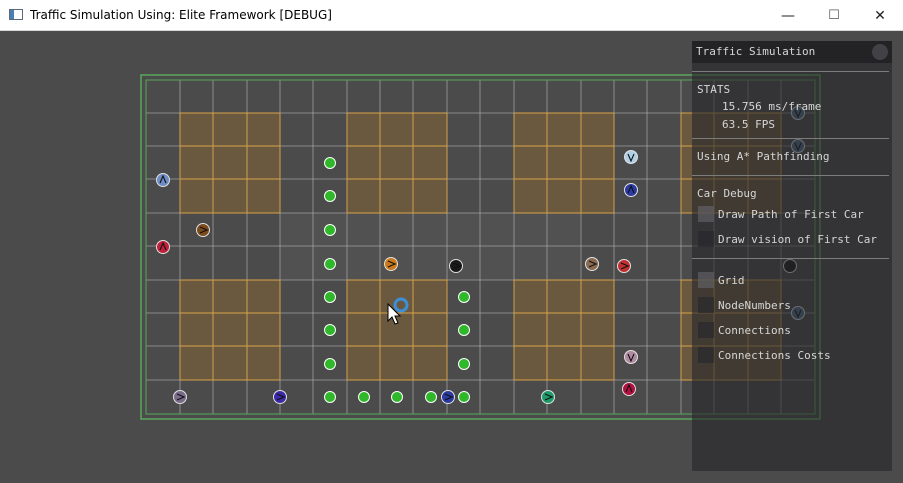 Image resolution: width=903 pixels, height=483 pixels. I want to click on checkbox-draw-path, so click(706, 214).